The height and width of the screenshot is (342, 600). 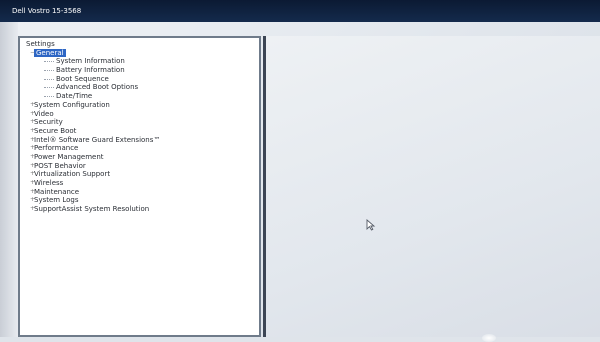 I want to click on tree-node-label: Maintenance, so click(x=57, y=191).